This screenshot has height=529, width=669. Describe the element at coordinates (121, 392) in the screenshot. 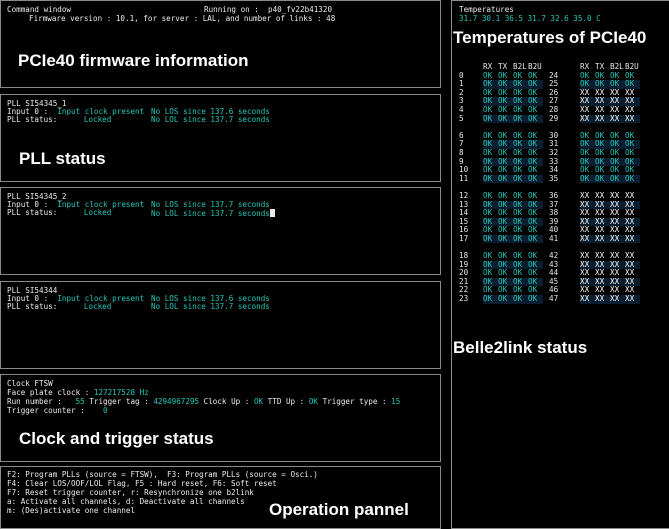

I see `face-plate-value: 127217528 Hz` at that location.